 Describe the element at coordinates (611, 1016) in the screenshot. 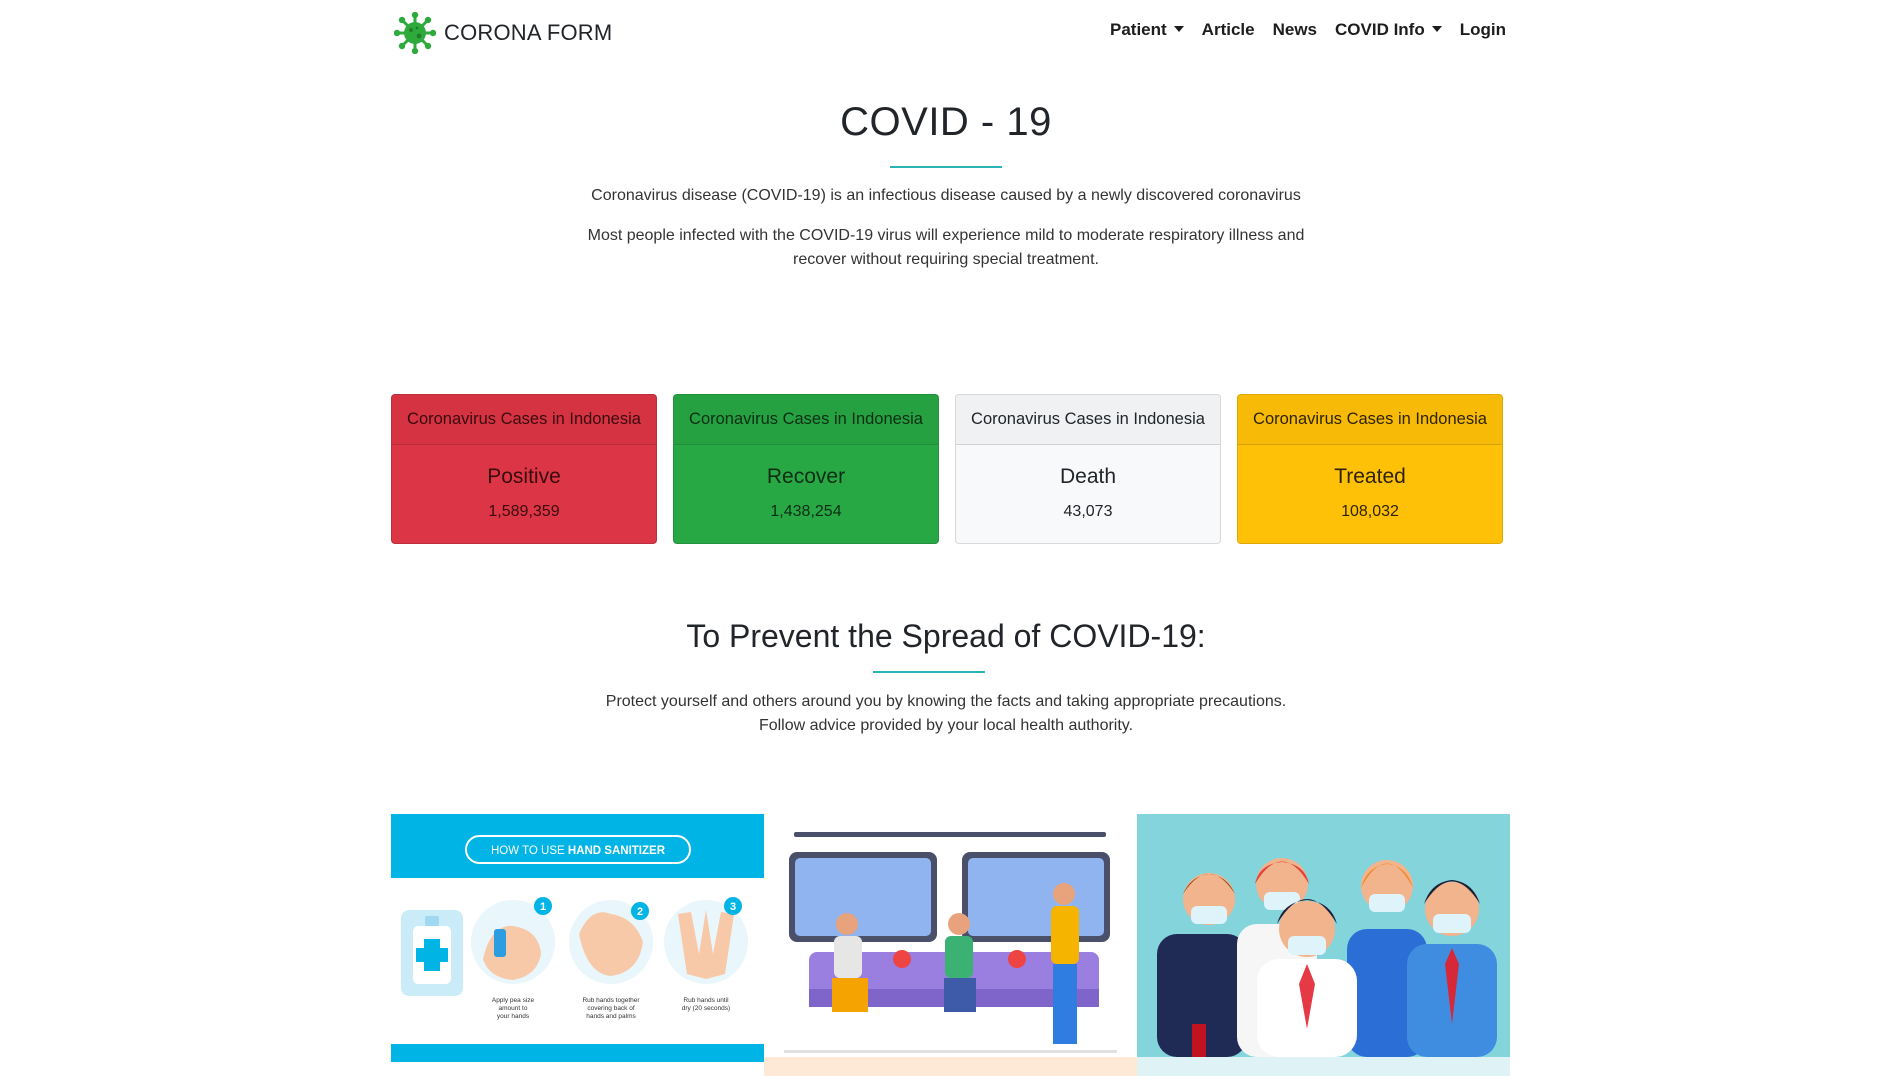

I see `svg-text: hands and palms` at that location.